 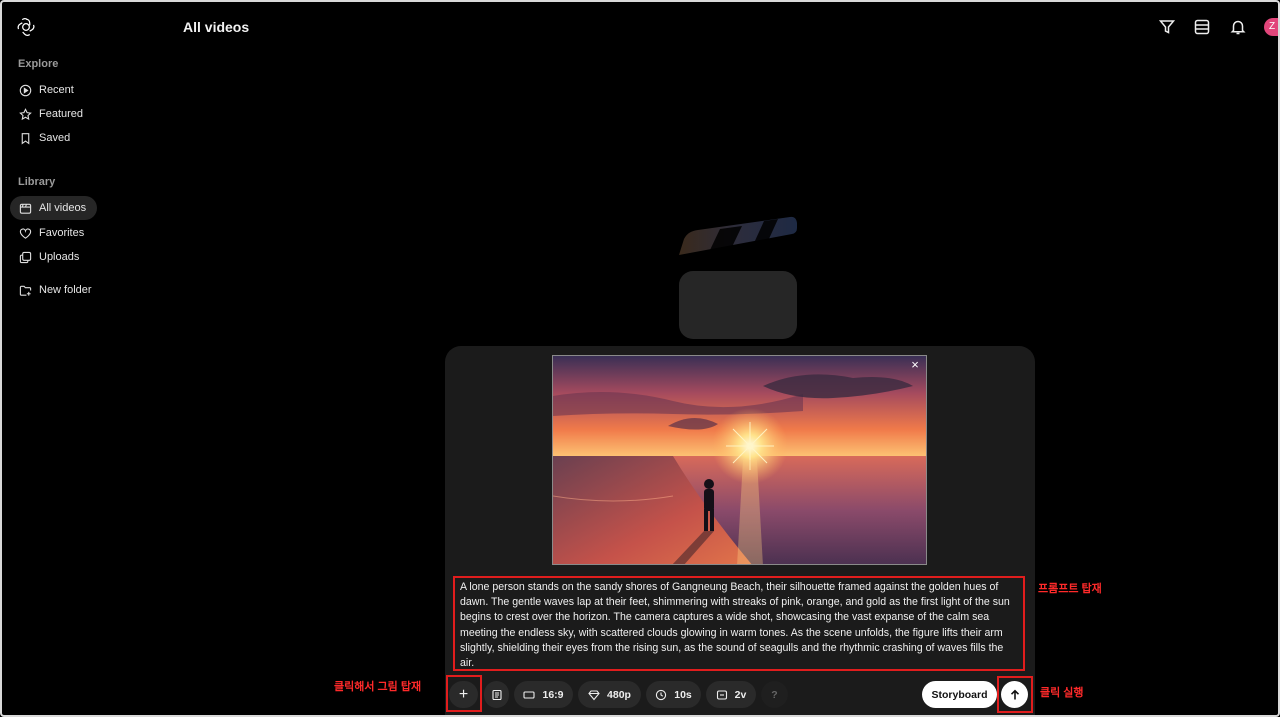 I want to click on resolution-button: 480p, so click(x=609, y=694).